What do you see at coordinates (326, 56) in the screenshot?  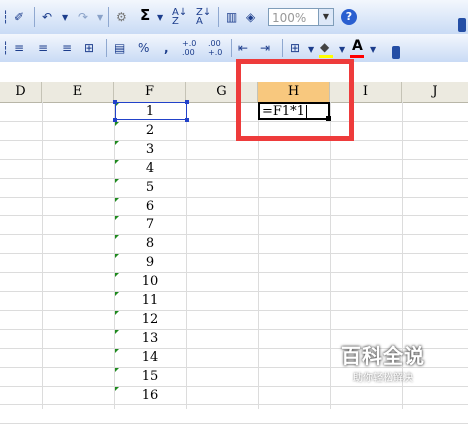 I see `fill-color-swatch` at bounding box center [326, 56].